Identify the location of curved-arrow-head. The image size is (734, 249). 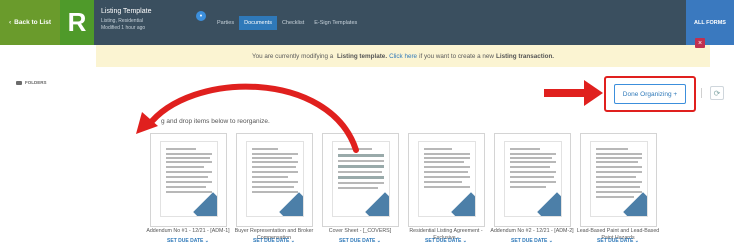
(147, 123).